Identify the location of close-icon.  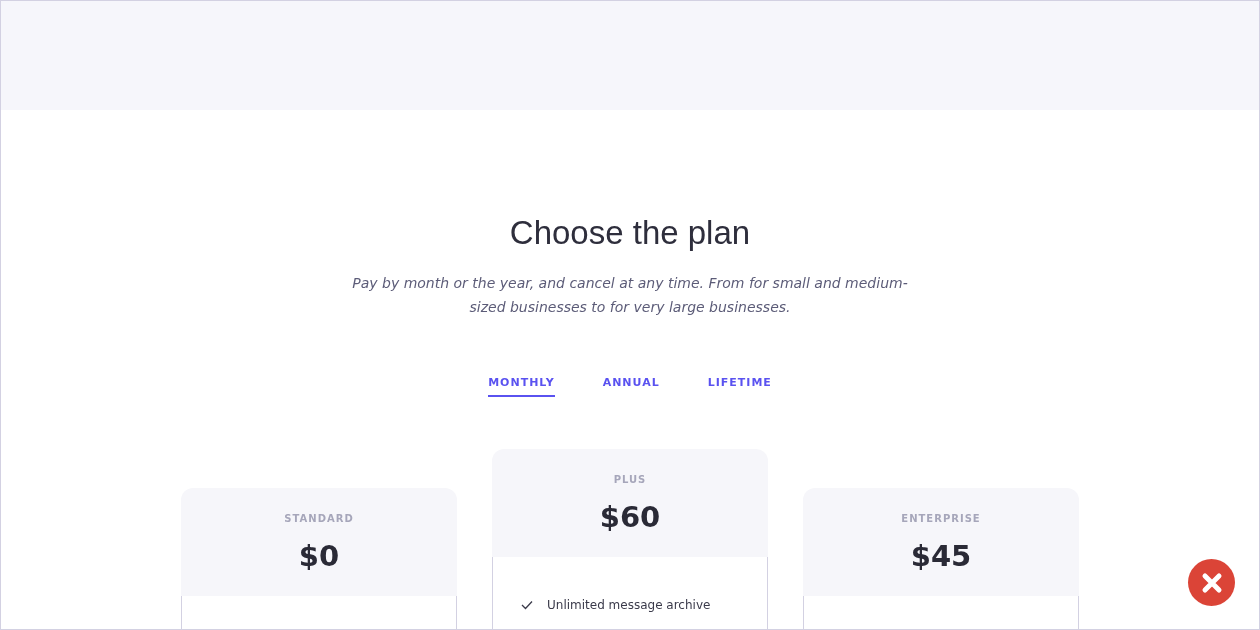
(1211, 582).